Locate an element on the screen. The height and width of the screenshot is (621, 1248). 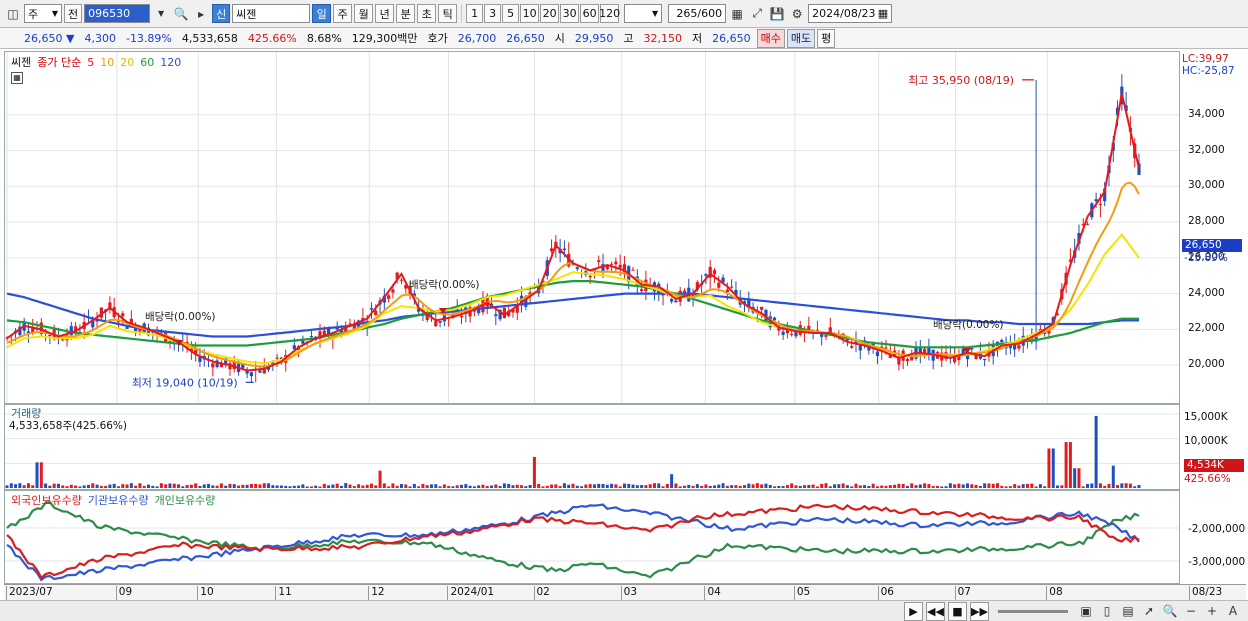
save-icon: 💾 is located at coordinates (777, 13).